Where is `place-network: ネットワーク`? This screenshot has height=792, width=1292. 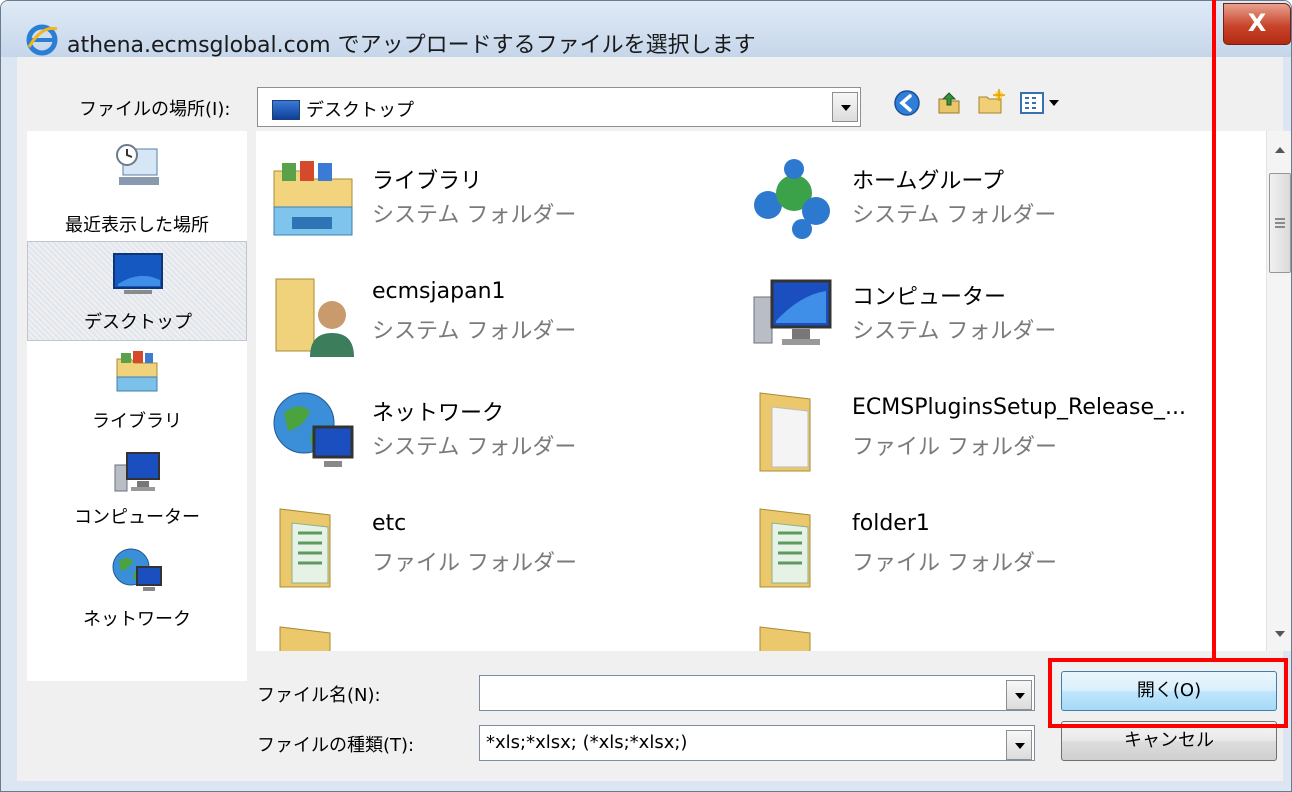
place-network: ネットワーク is located at coordinates (137, 589).